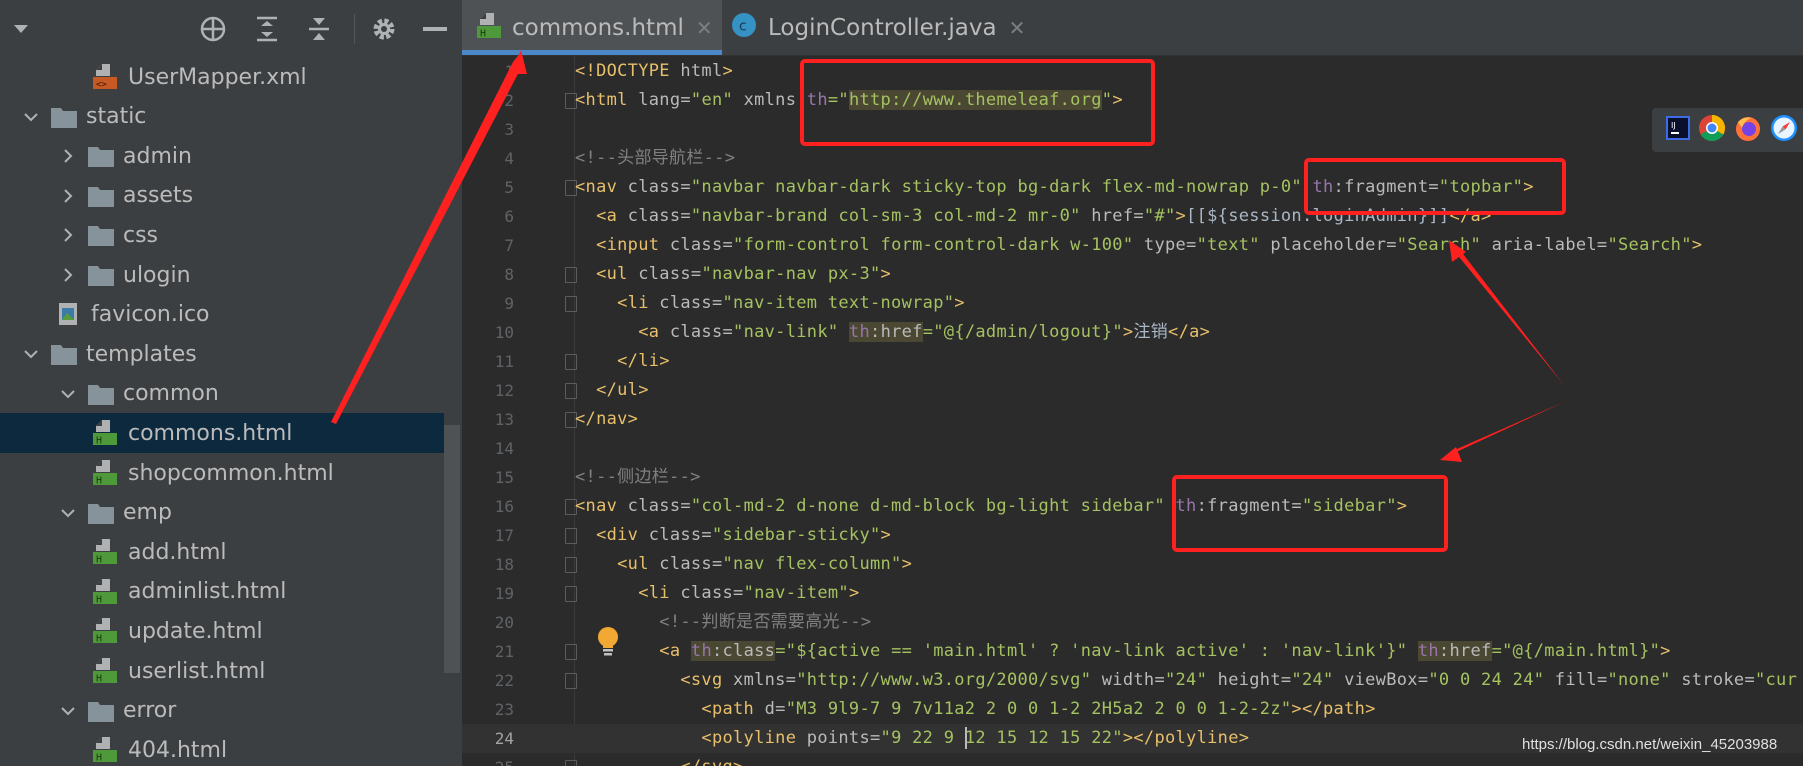  What do you see at coordinates (222, 631) in the screenshot?
I see `tree-item-update-html: Hupdate.html` at bounding box center [222, 631].